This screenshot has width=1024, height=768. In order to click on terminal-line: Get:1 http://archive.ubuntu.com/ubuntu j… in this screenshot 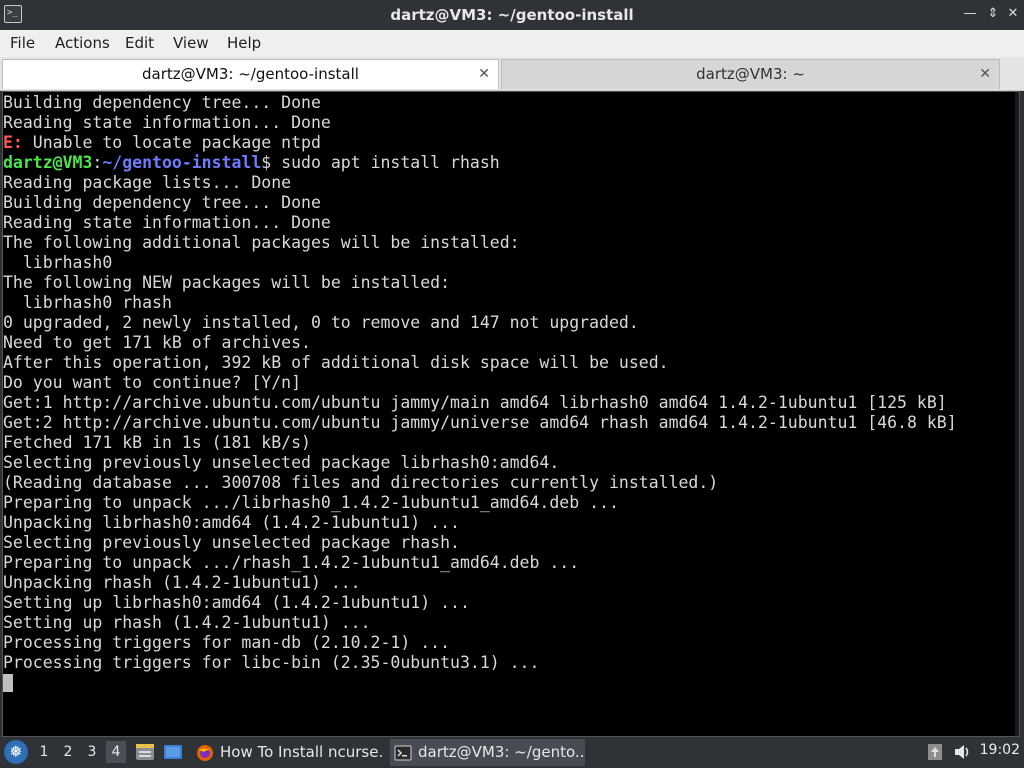, I will do `click(480, 403)`.